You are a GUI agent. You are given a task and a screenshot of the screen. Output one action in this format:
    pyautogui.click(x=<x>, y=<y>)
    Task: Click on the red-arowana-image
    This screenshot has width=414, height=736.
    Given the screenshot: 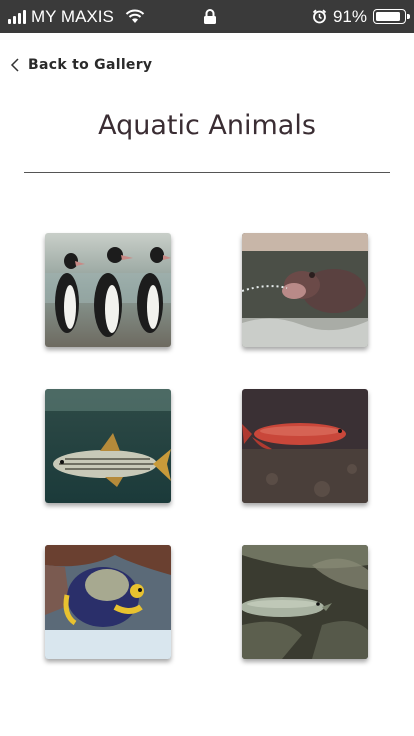 What is the action you would take?
    pyautogui.click(x=305, y=446)
    